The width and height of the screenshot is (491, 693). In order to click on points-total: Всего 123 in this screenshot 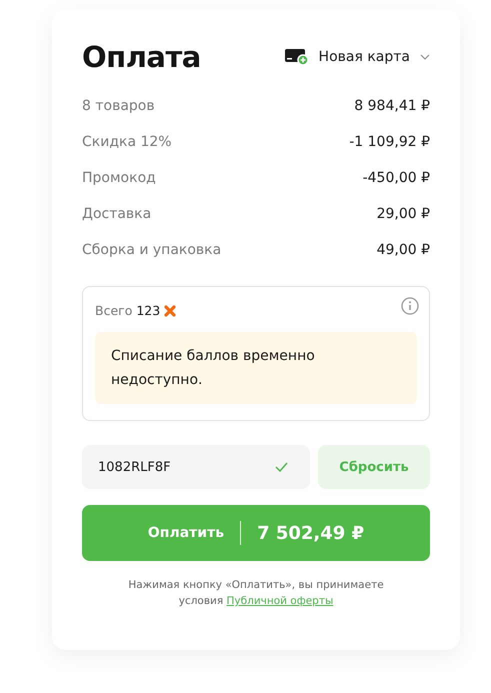, I will do `click(127, 310)`.